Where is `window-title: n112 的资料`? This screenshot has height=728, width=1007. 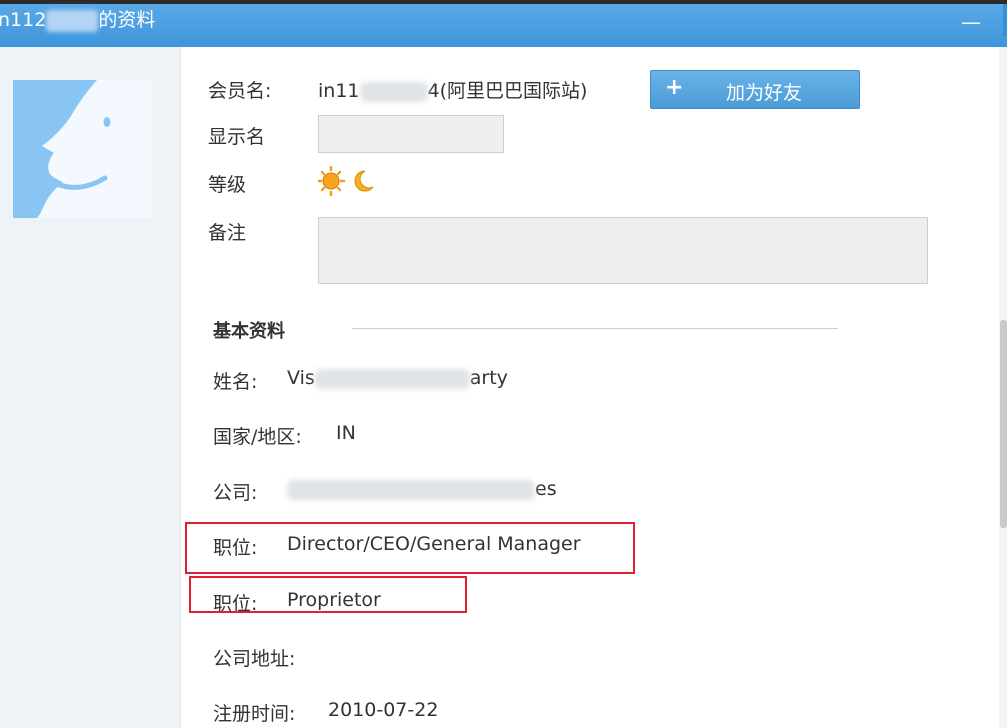
window-title: n112 的资料 is located at coordinates (77, 20).